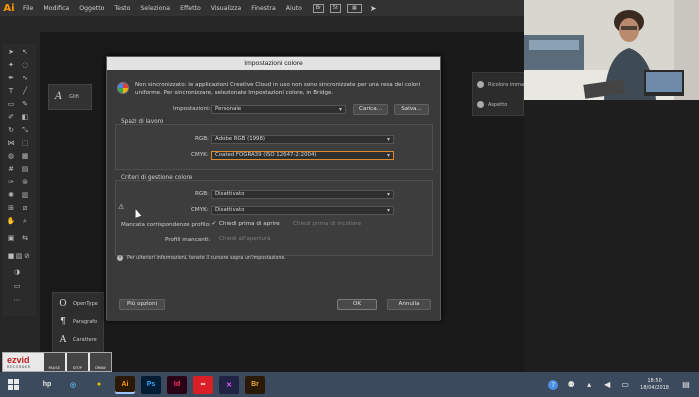  What do you see at coordinates (589, 385) in the screenshot?
I see `network-icon: ▴` at bounding box center [589, 385].